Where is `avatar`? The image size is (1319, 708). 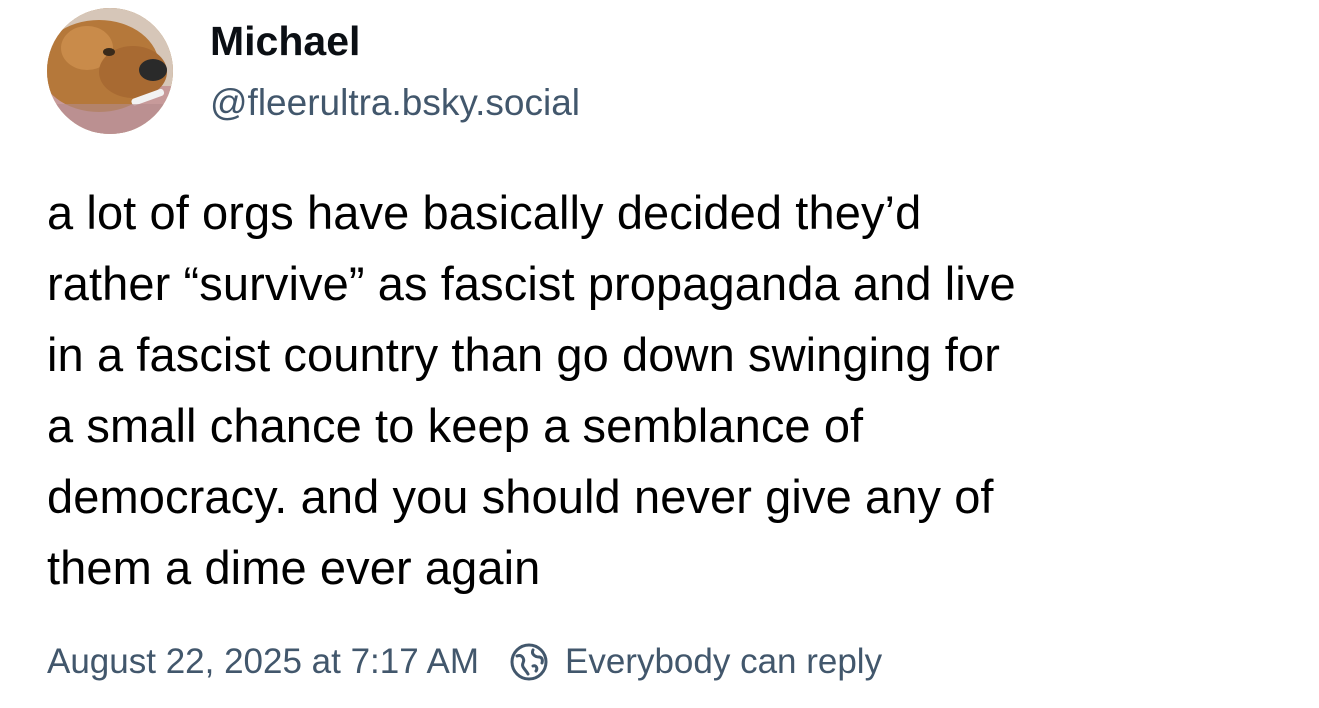
avatar is located at coordinates (110, 71).